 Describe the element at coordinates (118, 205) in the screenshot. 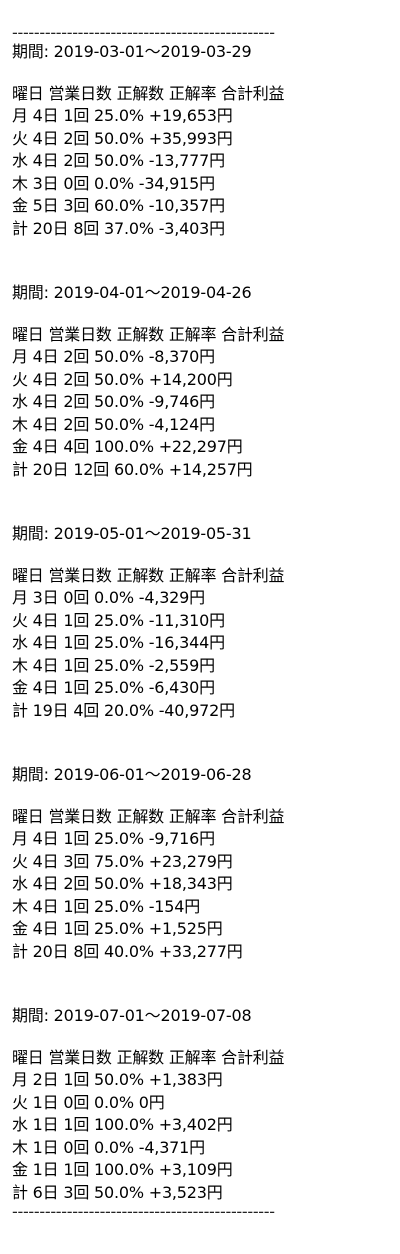

I see `table-row: 金 5日 3回 60.0% -10,357円` at that location.